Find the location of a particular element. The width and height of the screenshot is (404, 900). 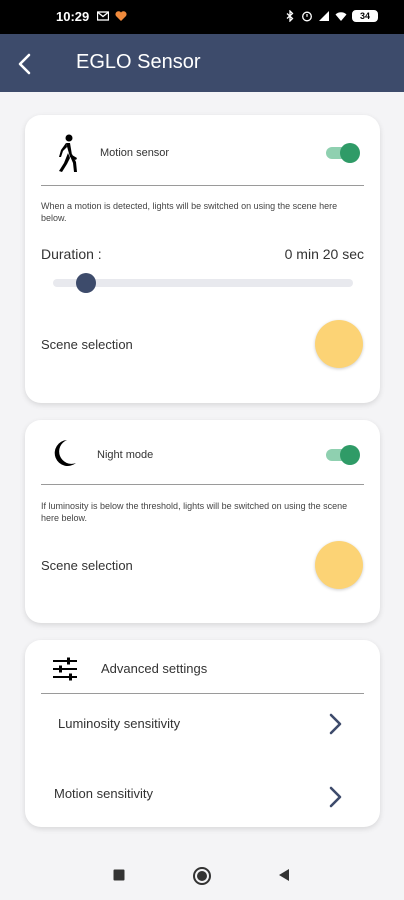

gmail-icon is located at coordinates (103, 16).